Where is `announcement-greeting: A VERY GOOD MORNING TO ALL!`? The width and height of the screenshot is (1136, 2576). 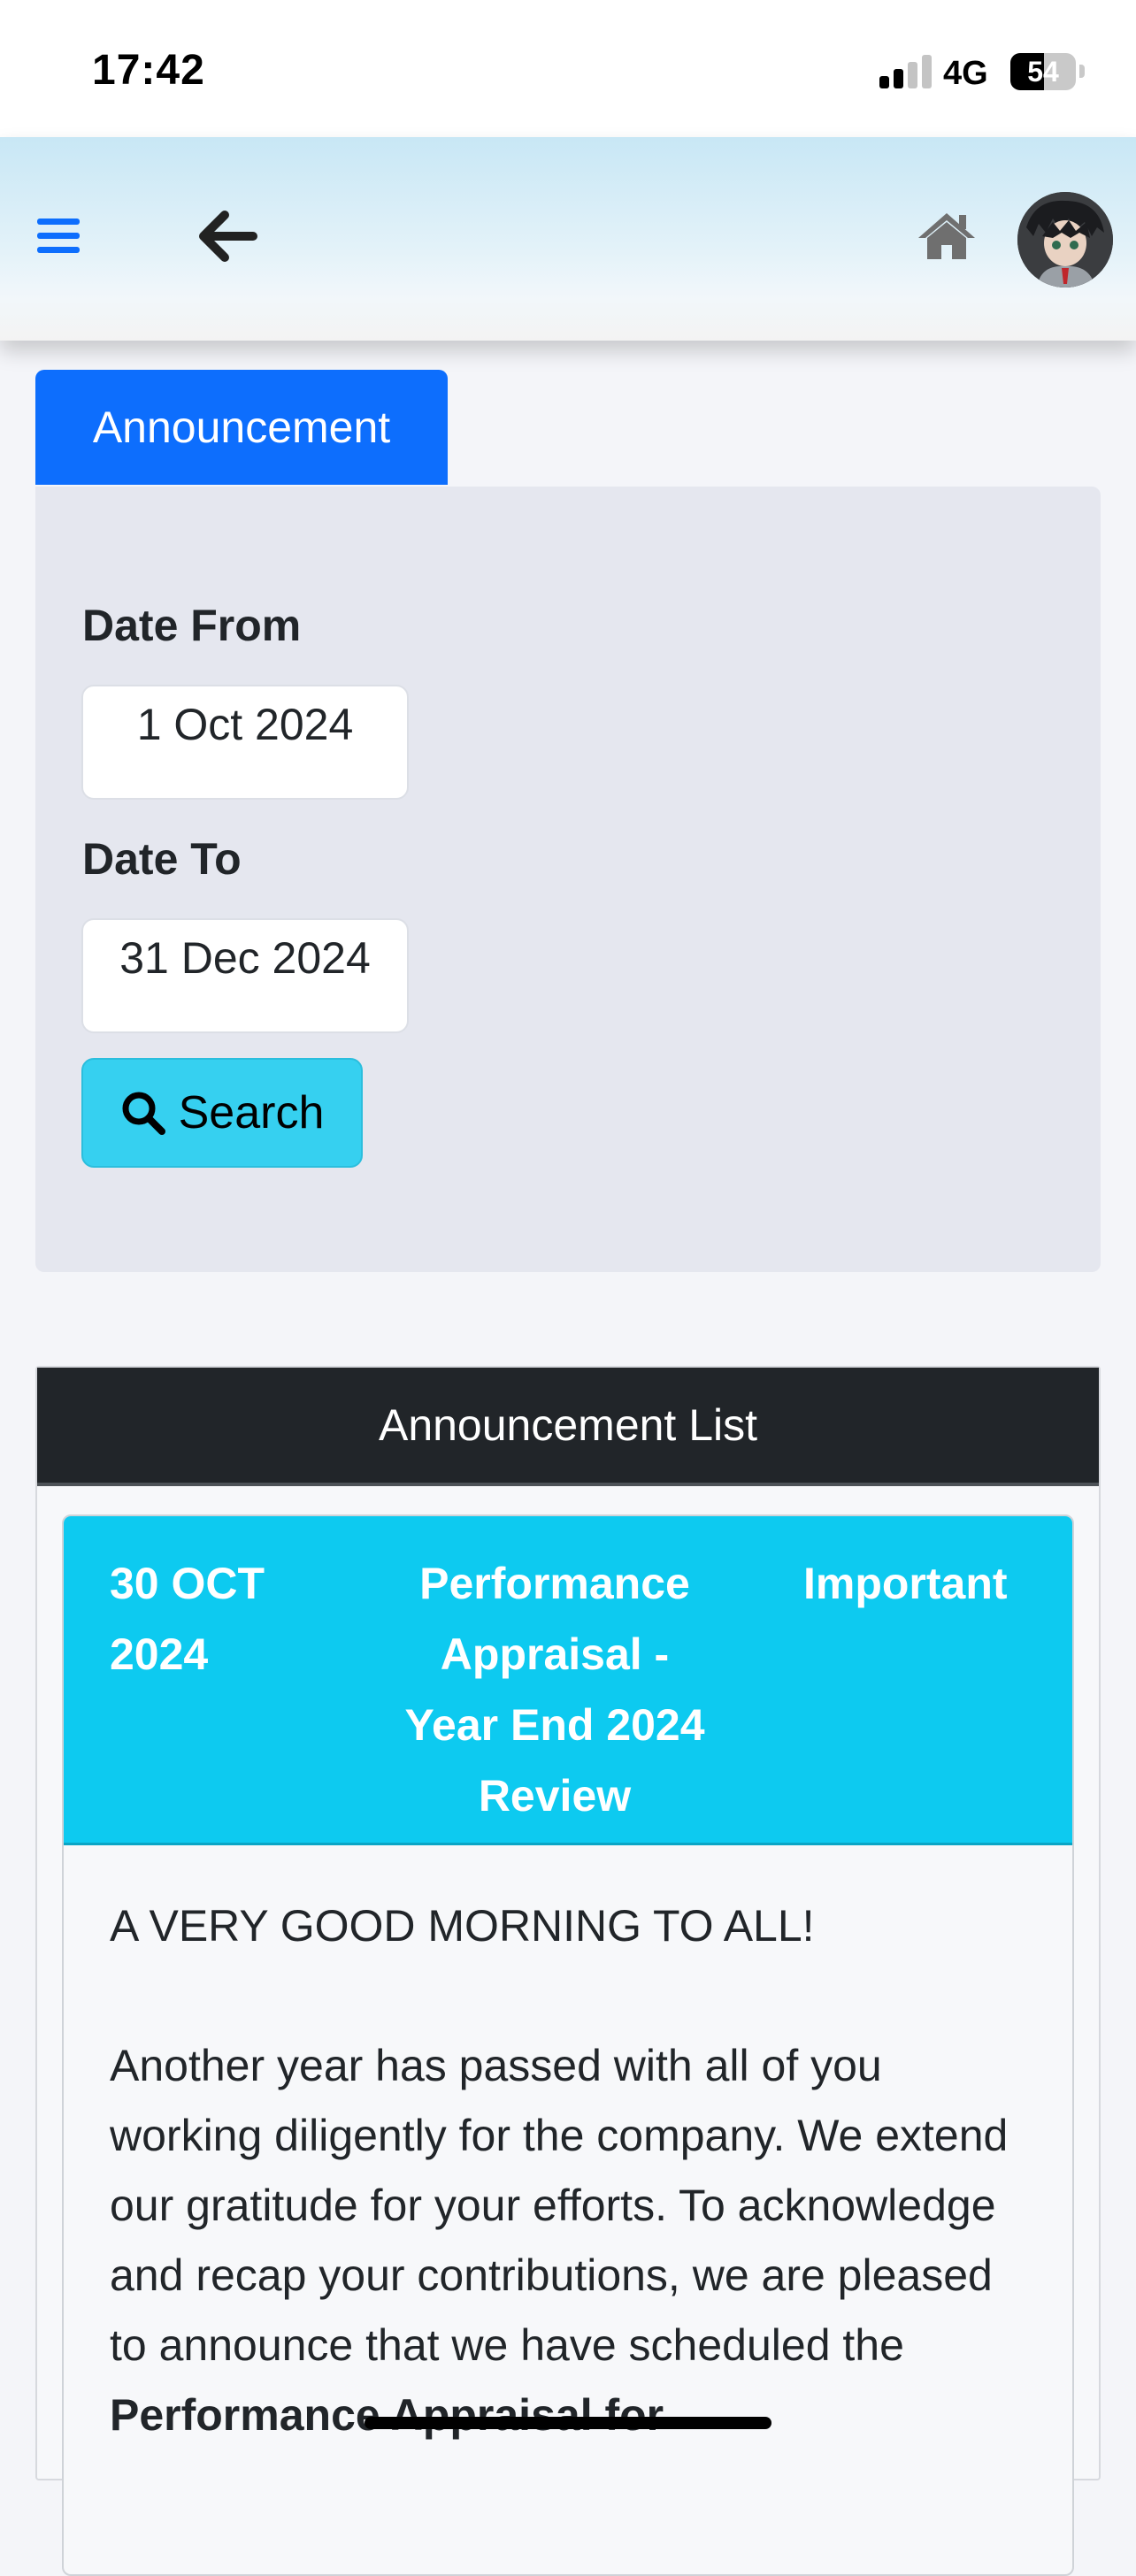
announcement-greeting: A VERY GOOD MORNING TO ALL! is located at coordinates (462, 1926).